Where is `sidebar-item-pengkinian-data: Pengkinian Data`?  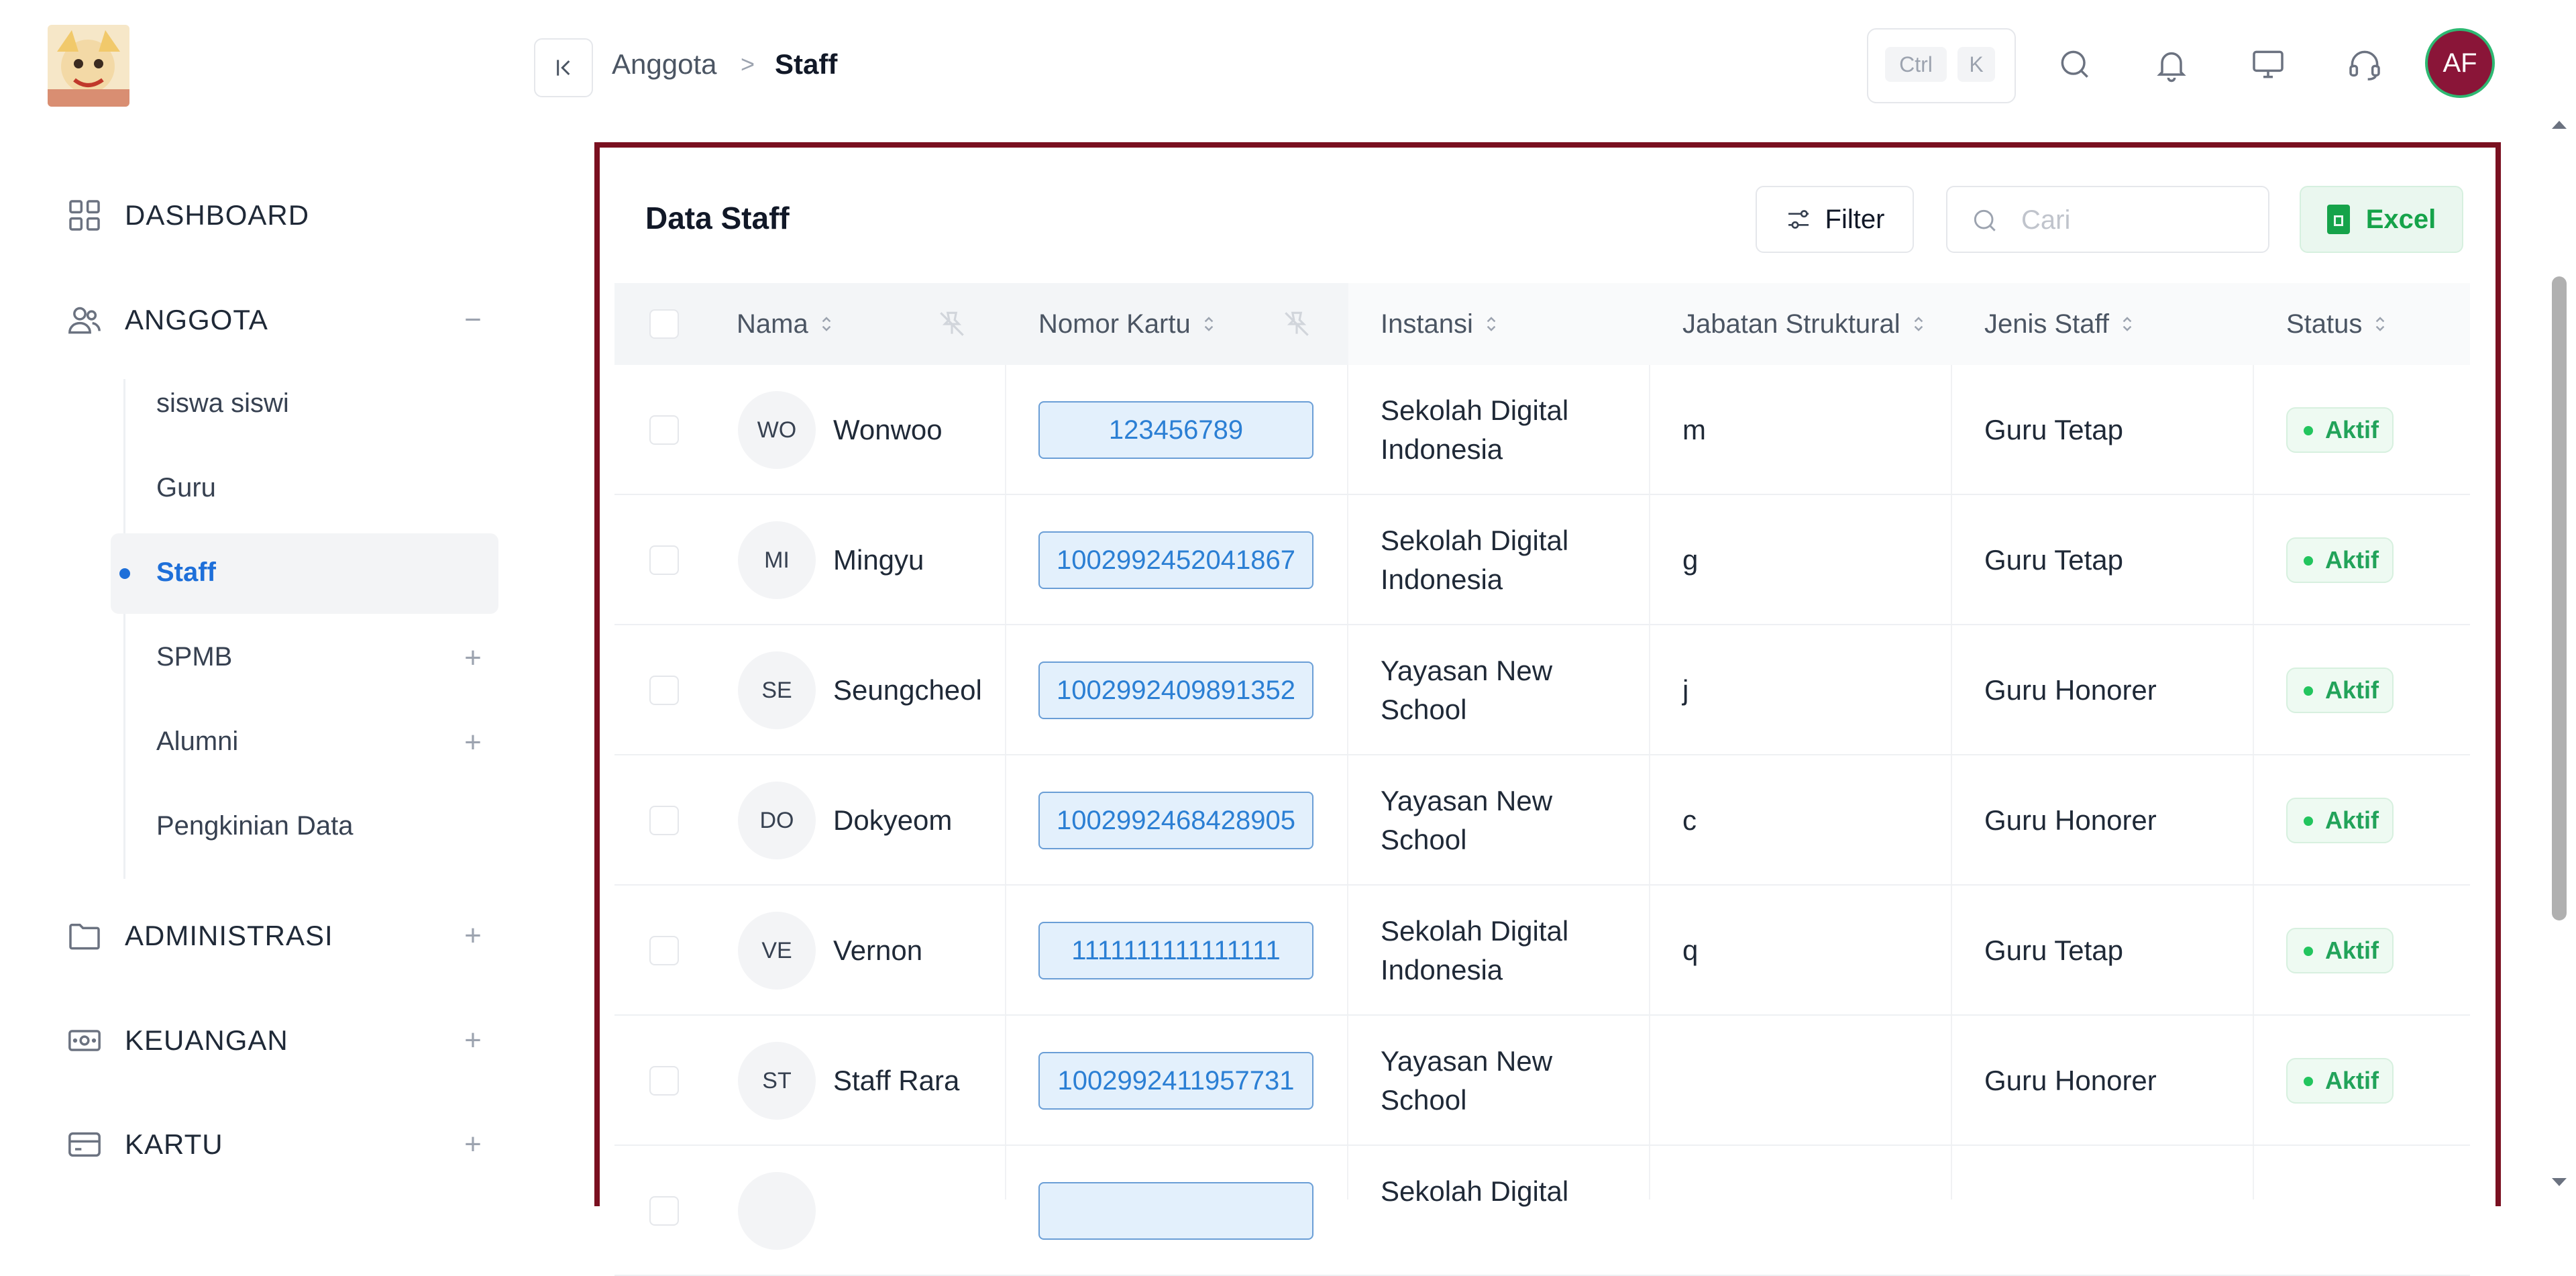
sidebar-item-pengkinian-data: Pengkinian Data is located at coordinates (255, 826).